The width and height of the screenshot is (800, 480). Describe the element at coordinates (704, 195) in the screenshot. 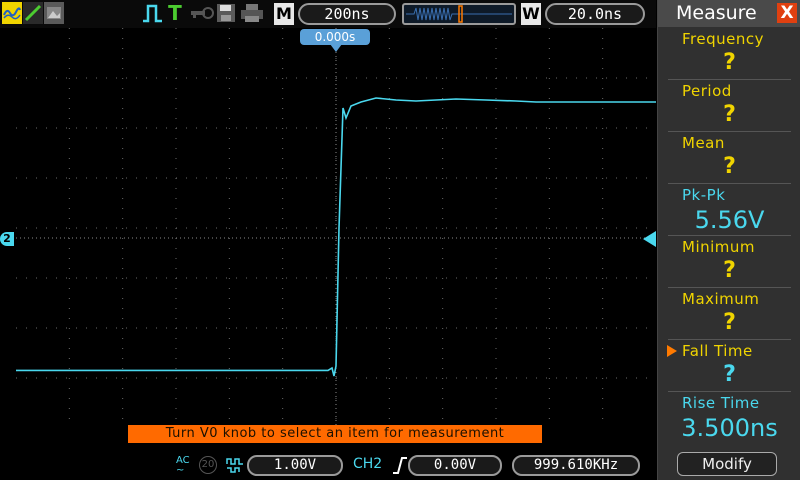

I see `measure-item-label: Pk-Pk` at that location.